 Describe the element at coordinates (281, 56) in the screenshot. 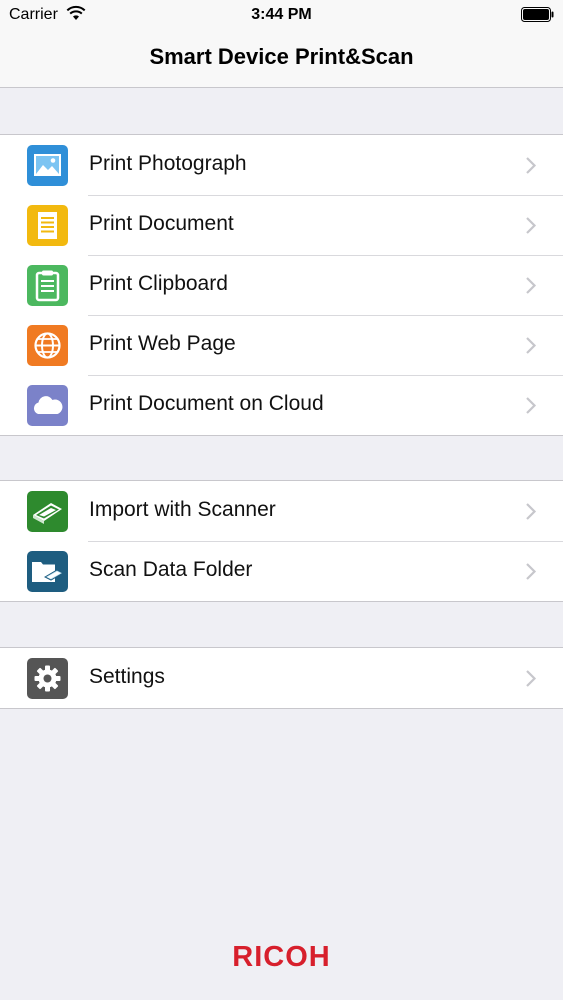

I see `page-title: Smart Device Print&Scan` at that location.